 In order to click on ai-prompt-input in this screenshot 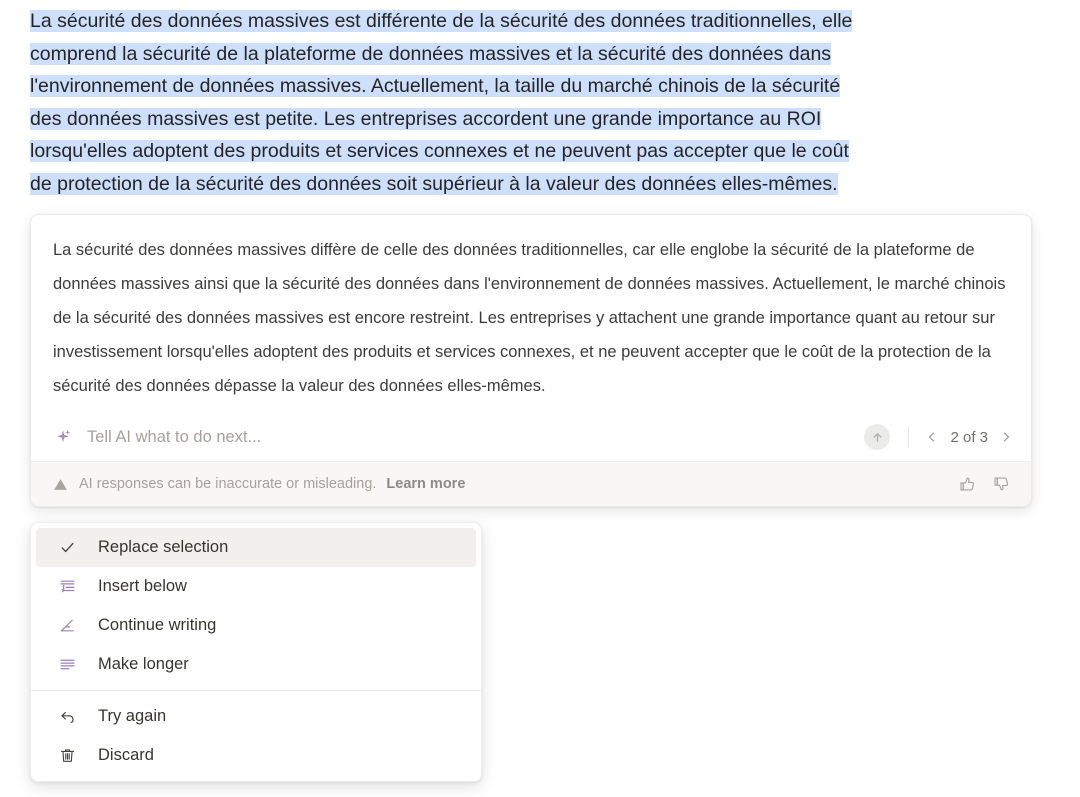, I will do `click(469, 437)`.